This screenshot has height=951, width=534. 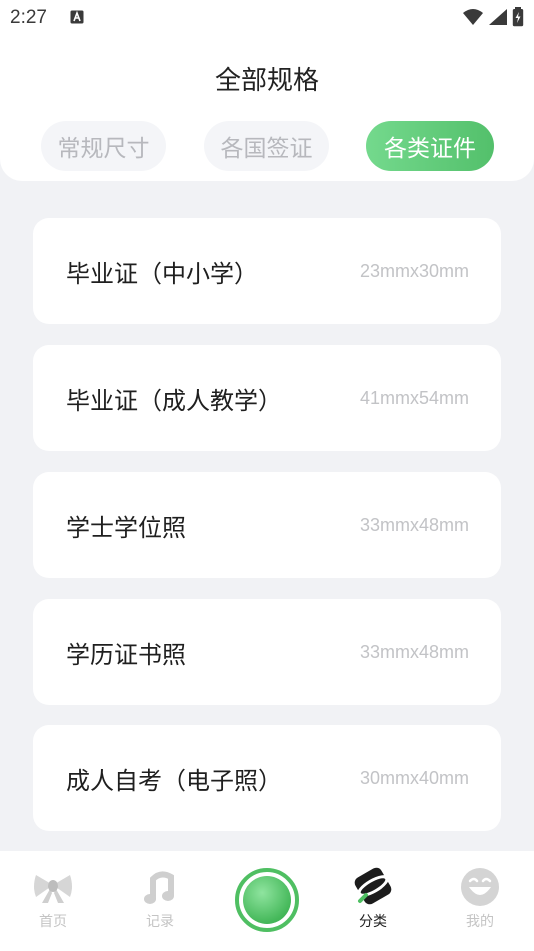 What do you see at coordinates (266, 81) in the screenshot?
I see `page-title: 全部规格` at bounding box center [266, 81].